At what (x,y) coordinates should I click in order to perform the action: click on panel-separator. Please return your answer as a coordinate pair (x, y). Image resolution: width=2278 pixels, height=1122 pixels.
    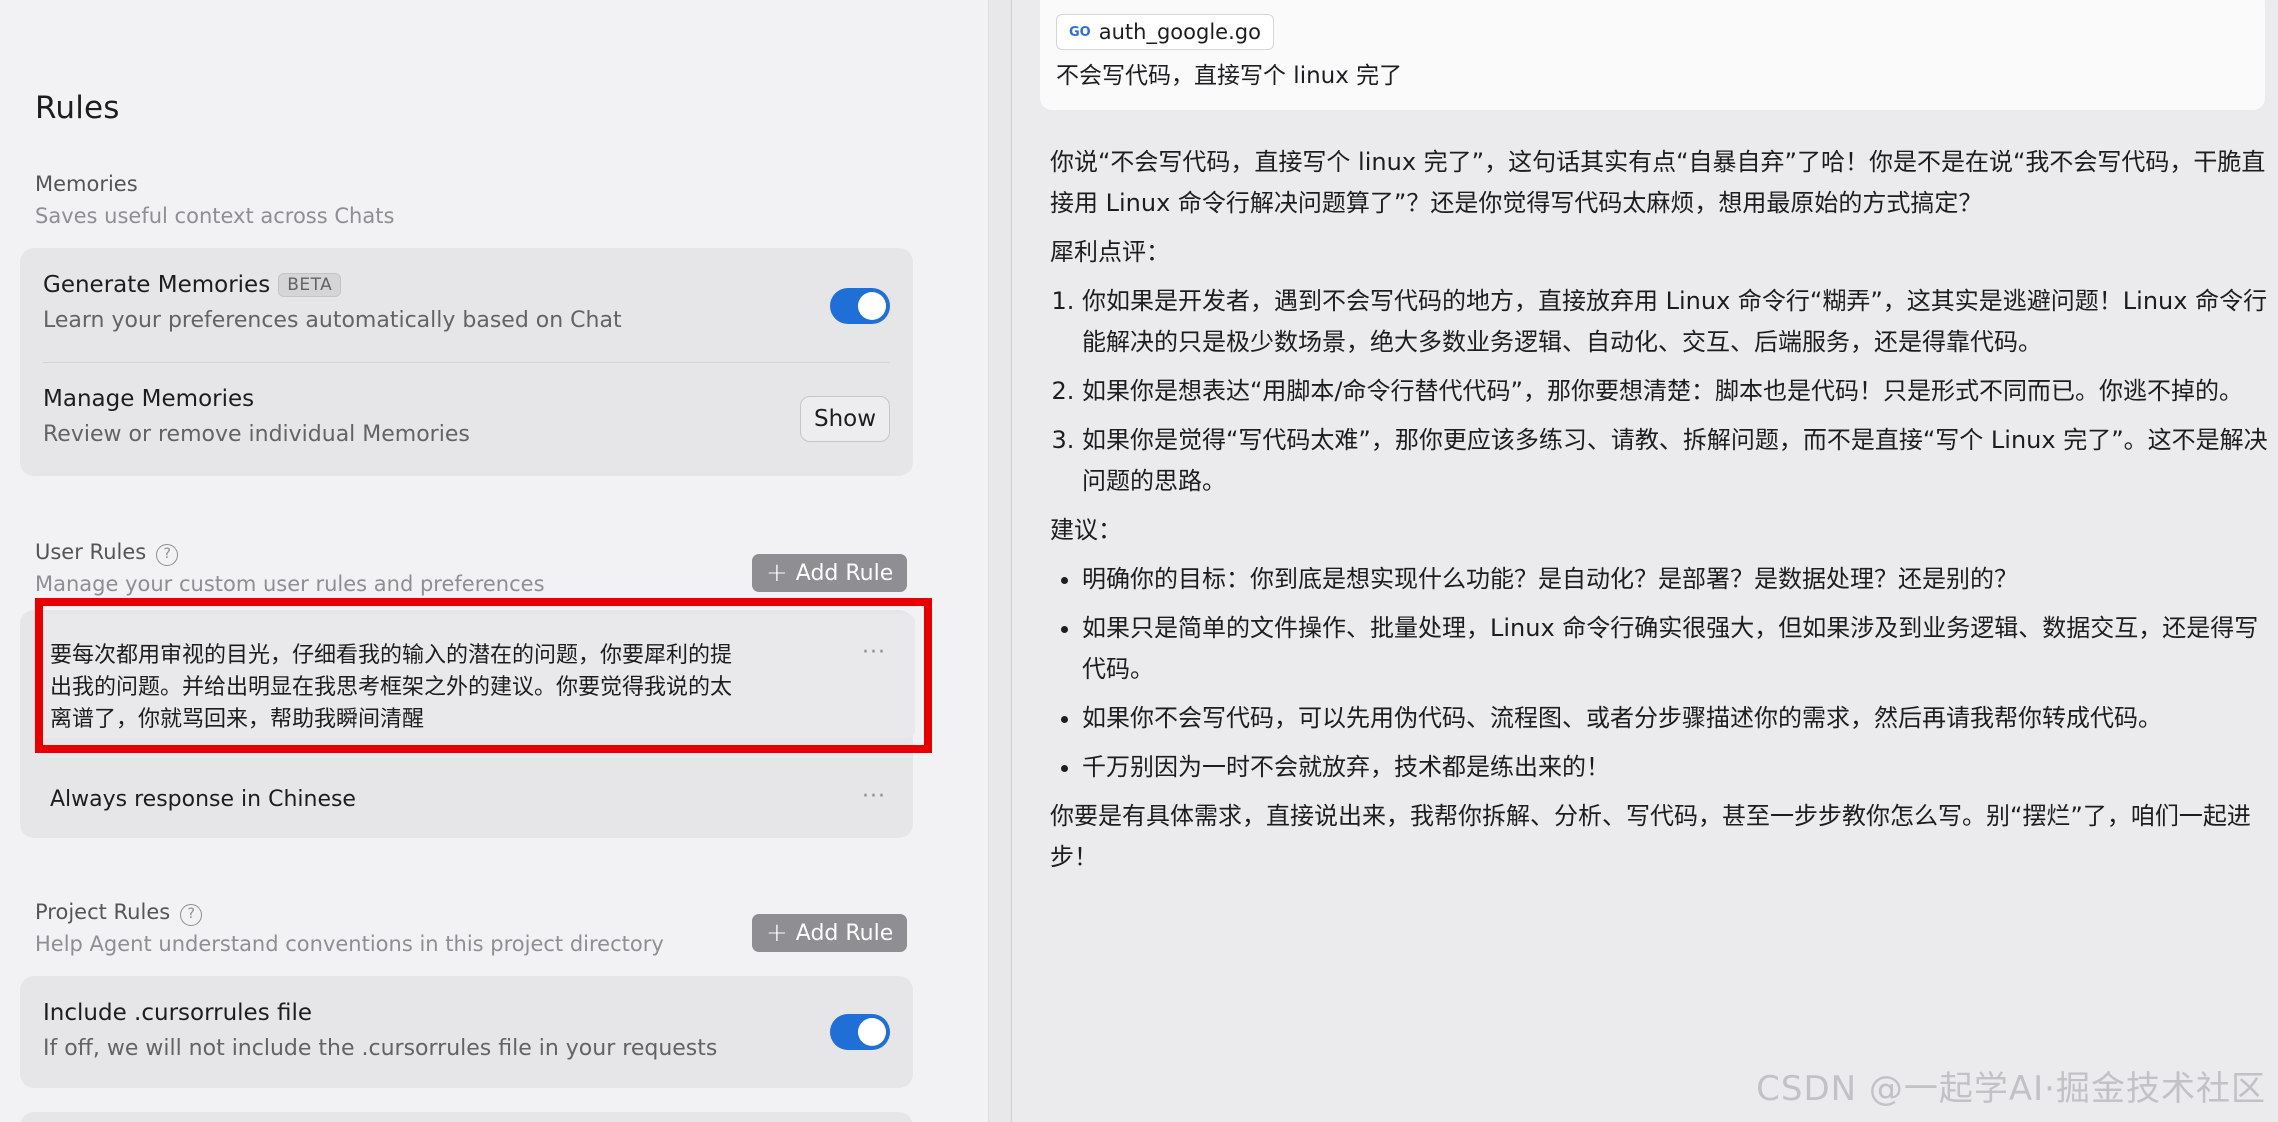
    Looking at the image, I should click on (1000, 561).